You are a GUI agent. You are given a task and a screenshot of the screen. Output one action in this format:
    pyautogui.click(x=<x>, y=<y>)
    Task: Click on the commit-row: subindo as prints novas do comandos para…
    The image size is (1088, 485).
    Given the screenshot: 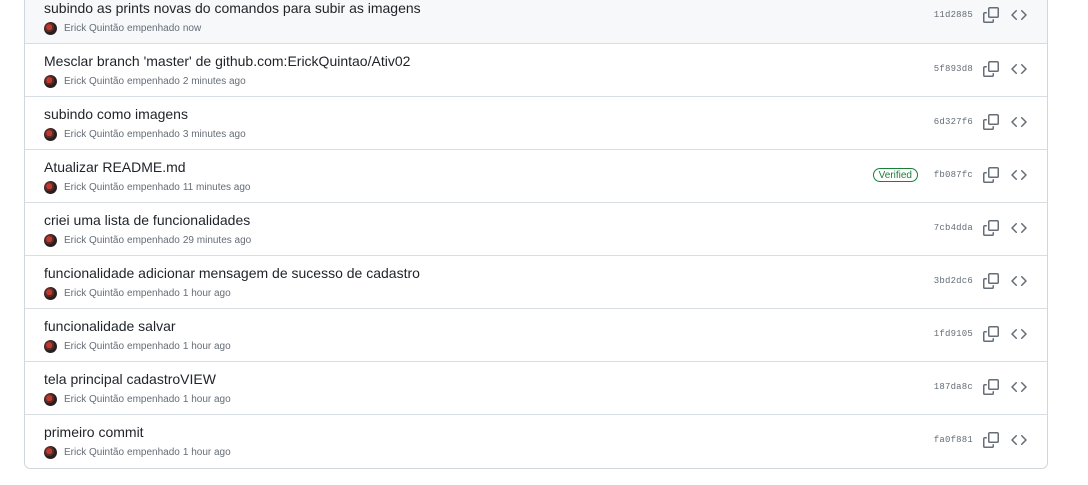 What is the action you would take?
    pyautogui.click(x=536, y=22)
    